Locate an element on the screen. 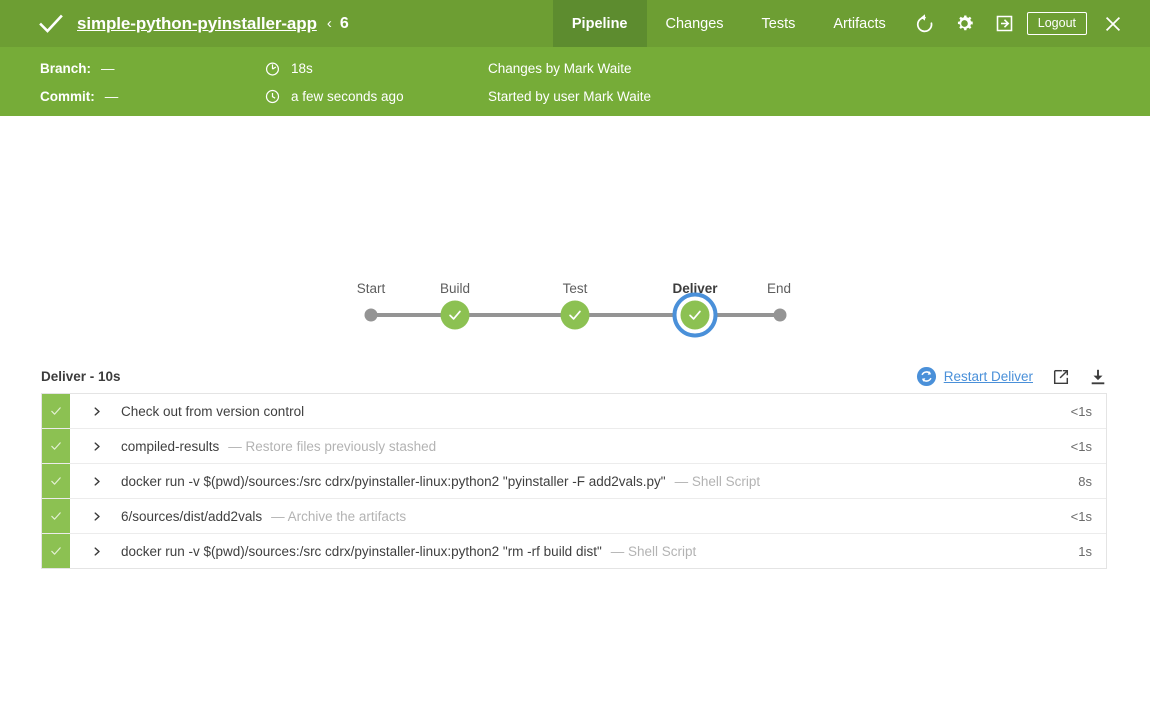  tab-tests: Tests is located at coordinates (779, 23).